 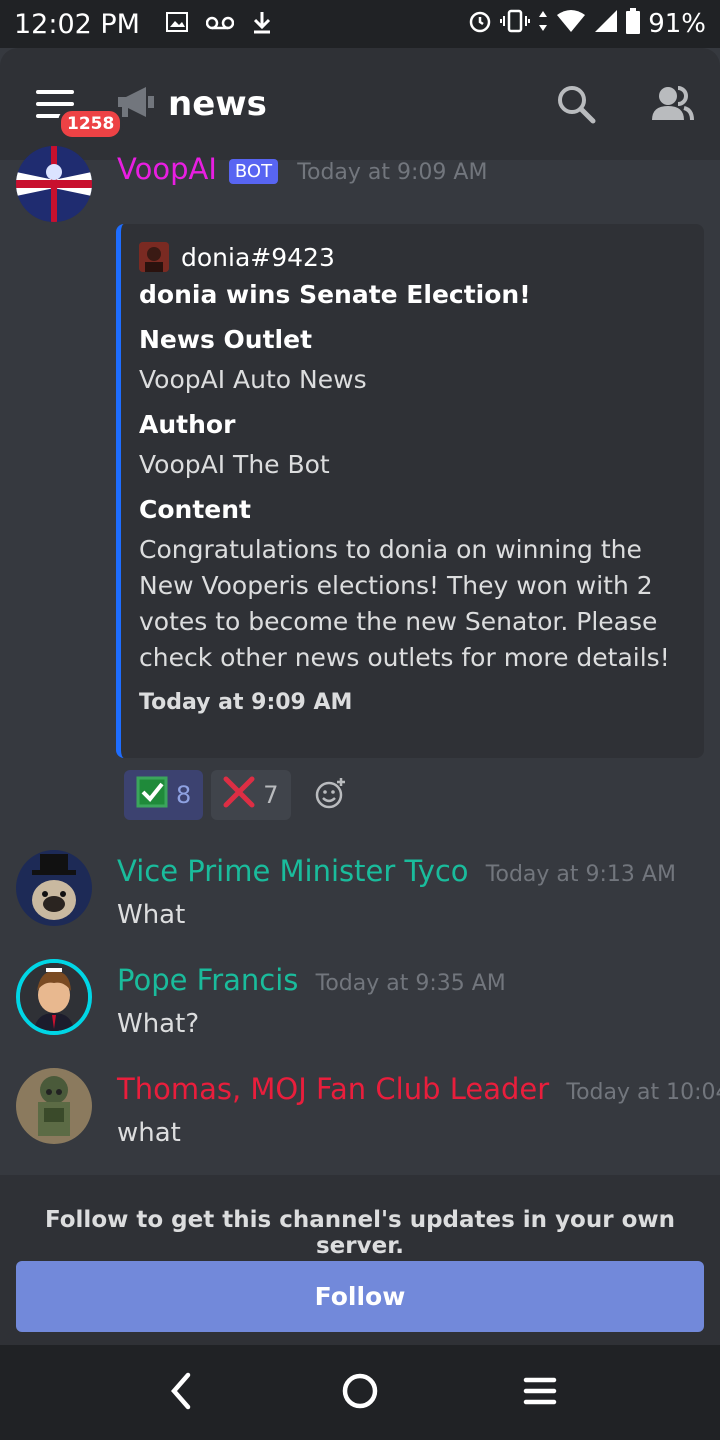 I want to click on reaction-count: 7, so click(x=271, y=795).